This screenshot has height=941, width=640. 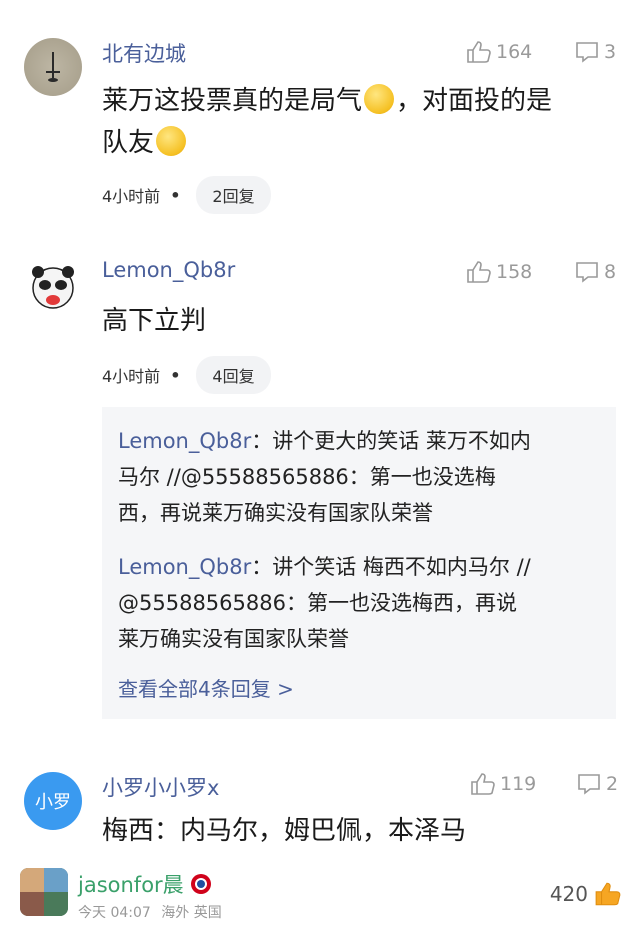 I want to click on comment-meta: 4小时前 • 4回复, so click(x=186, y=375).